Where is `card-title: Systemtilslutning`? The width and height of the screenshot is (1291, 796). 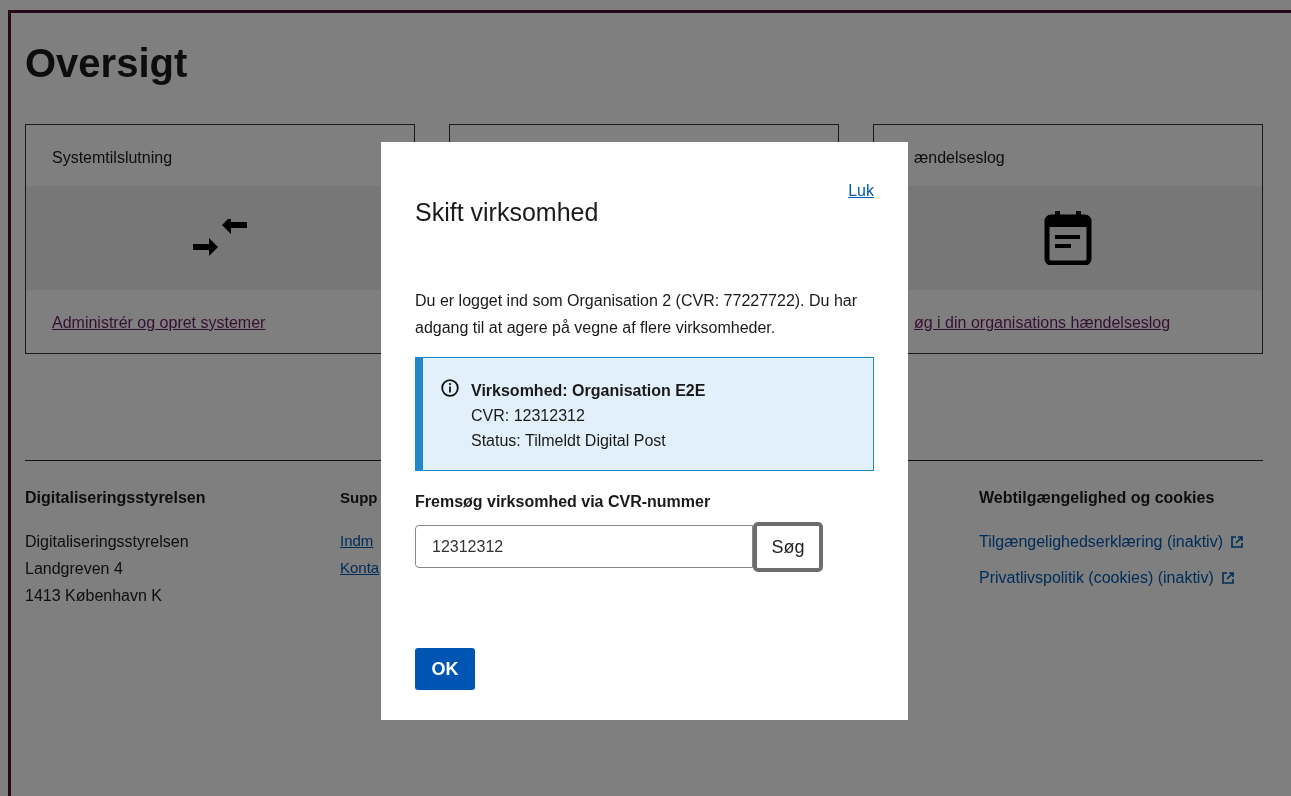 card-title: Systemtilslutning is located at coordinates (112, 157).